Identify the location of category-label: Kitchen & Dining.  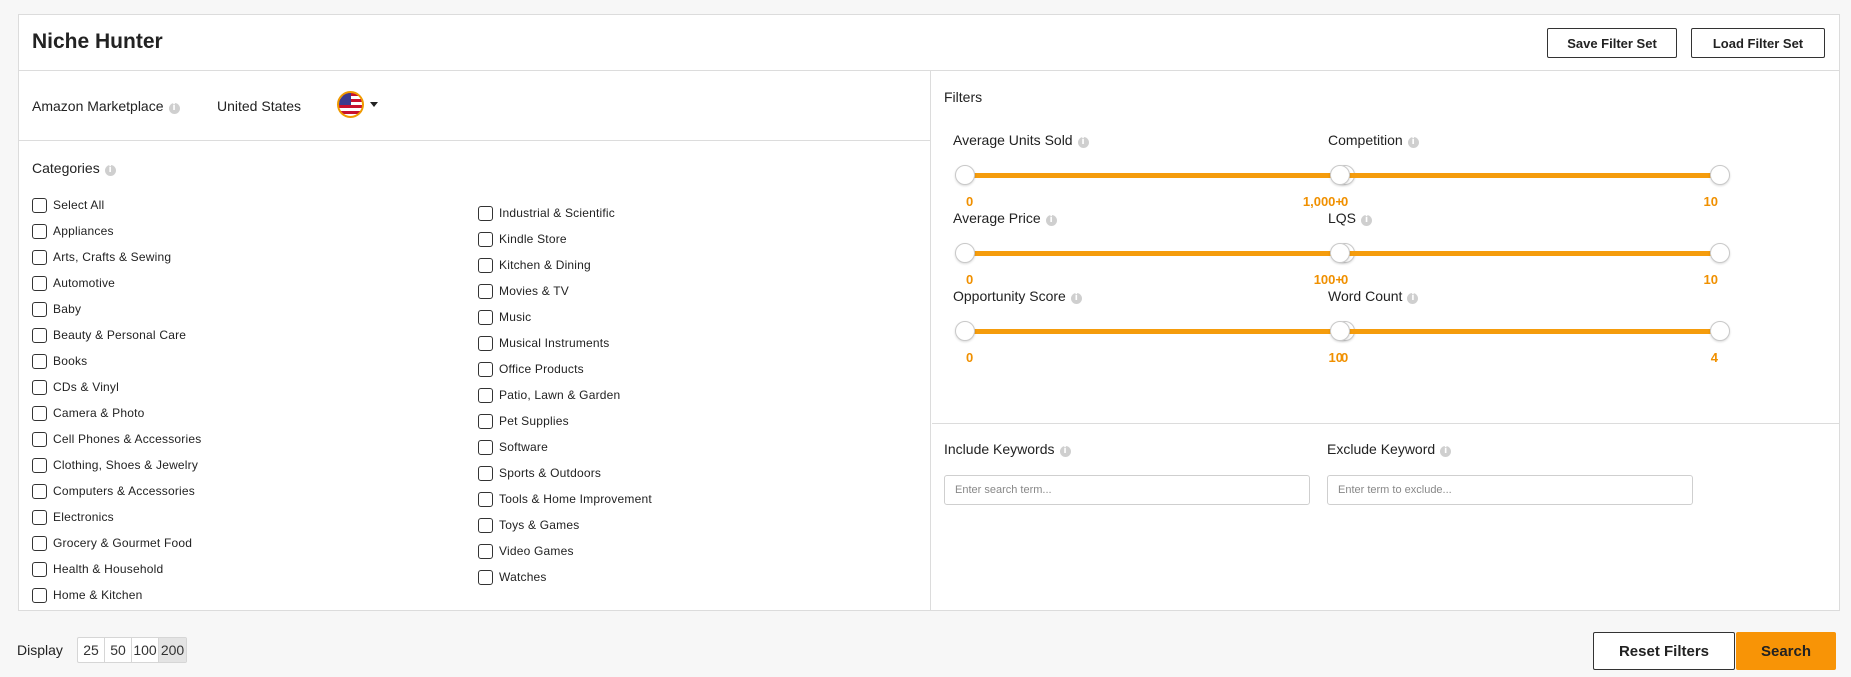
(545, 265).